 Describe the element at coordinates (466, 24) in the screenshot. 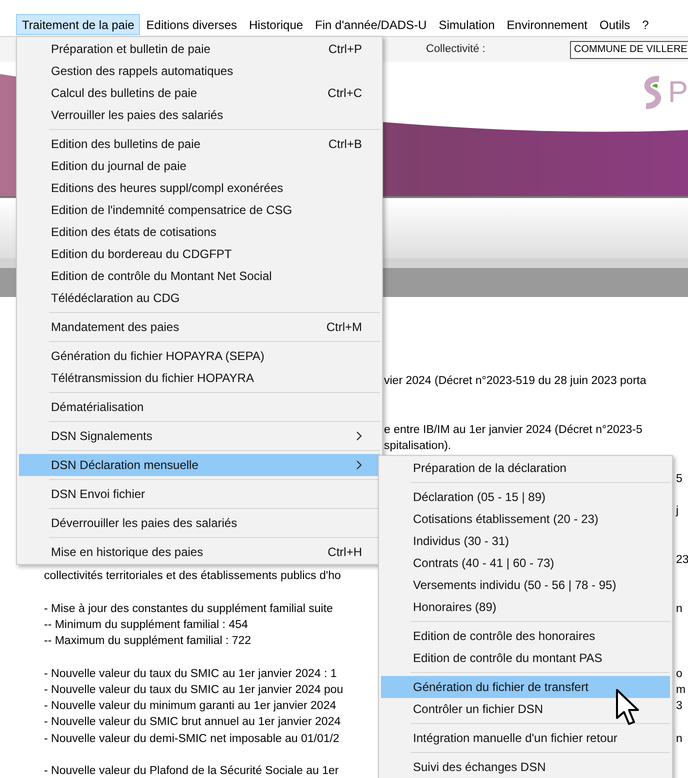

I see `menu-bar-item: Simulation` at that location.